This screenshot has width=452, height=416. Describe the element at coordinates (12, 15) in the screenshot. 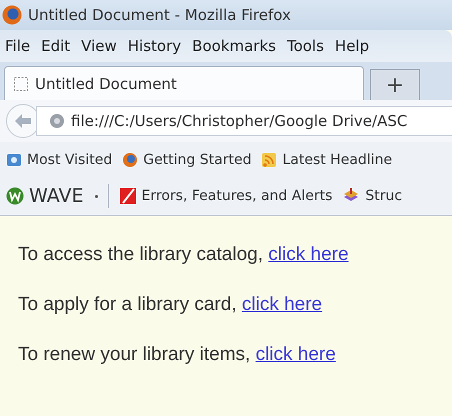

I see `browser-logo-icon` at that location.